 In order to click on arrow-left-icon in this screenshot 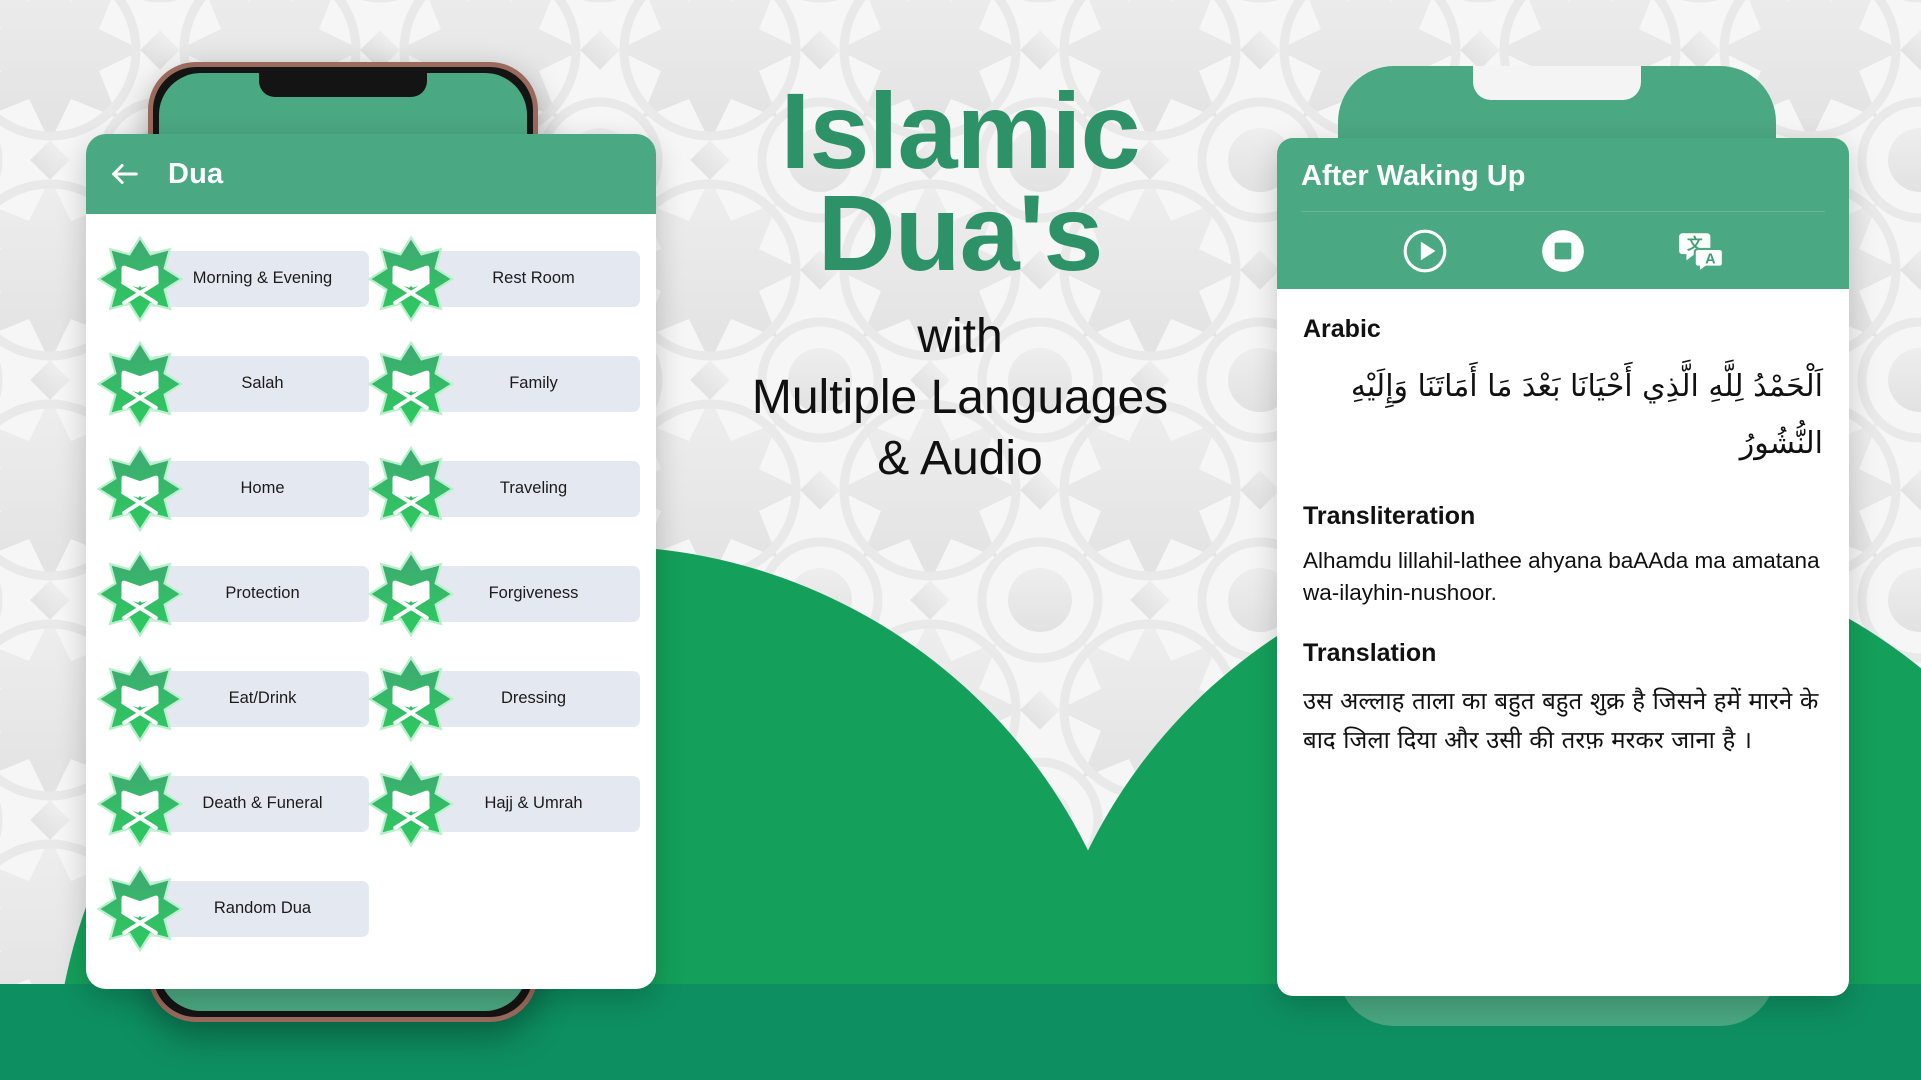, I will do `click(125, 174)`.